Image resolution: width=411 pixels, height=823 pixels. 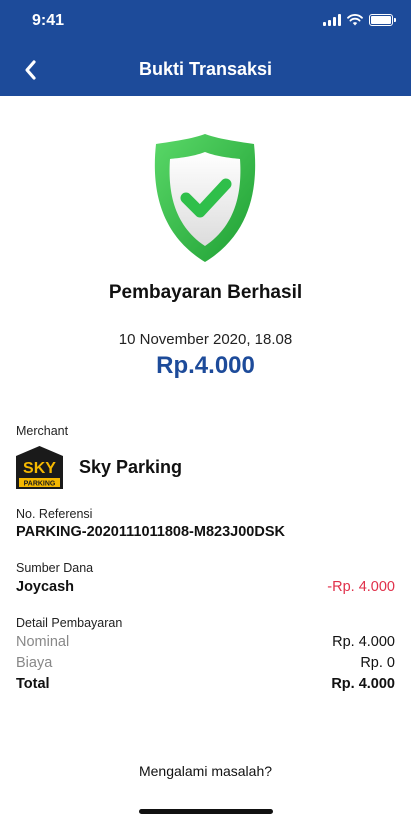 I want to click on svg-text: PARKING, so click(x=40, y=484).